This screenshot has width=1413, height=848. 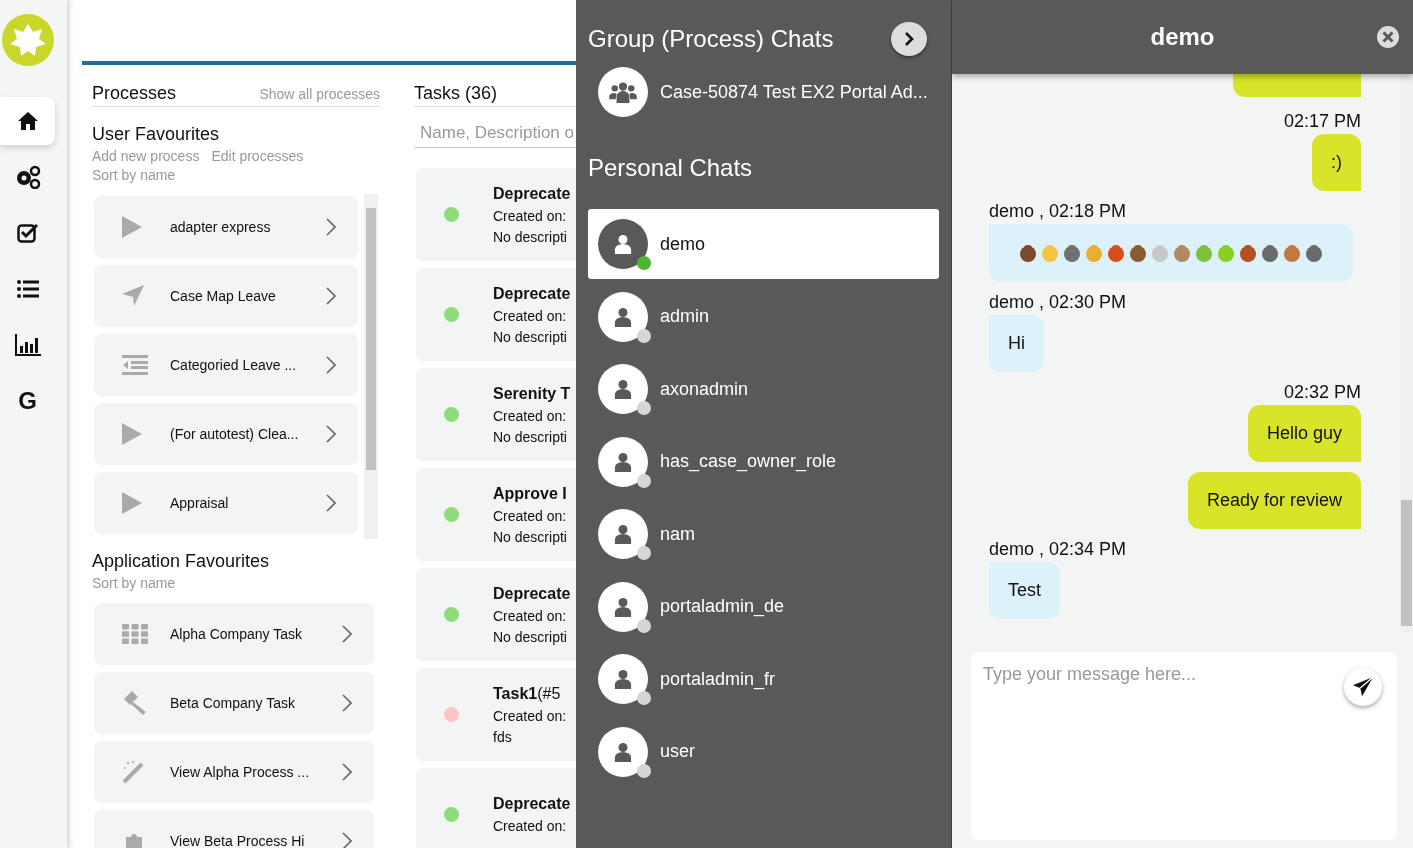 I want to click on message-meta: demo , 02:34 PM, so click(x=1058, y=549).